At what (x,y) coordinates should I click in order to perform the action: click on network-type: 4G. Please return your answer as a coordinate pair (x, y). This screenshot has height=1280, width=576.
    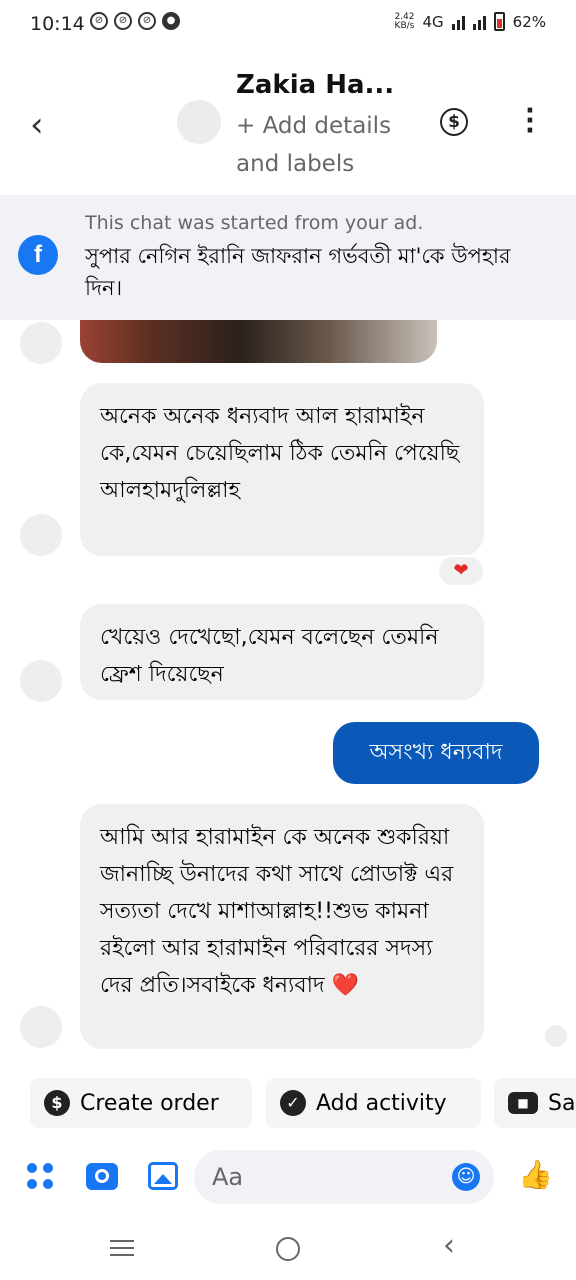
    Looking at the image, I should click on (433, 21).